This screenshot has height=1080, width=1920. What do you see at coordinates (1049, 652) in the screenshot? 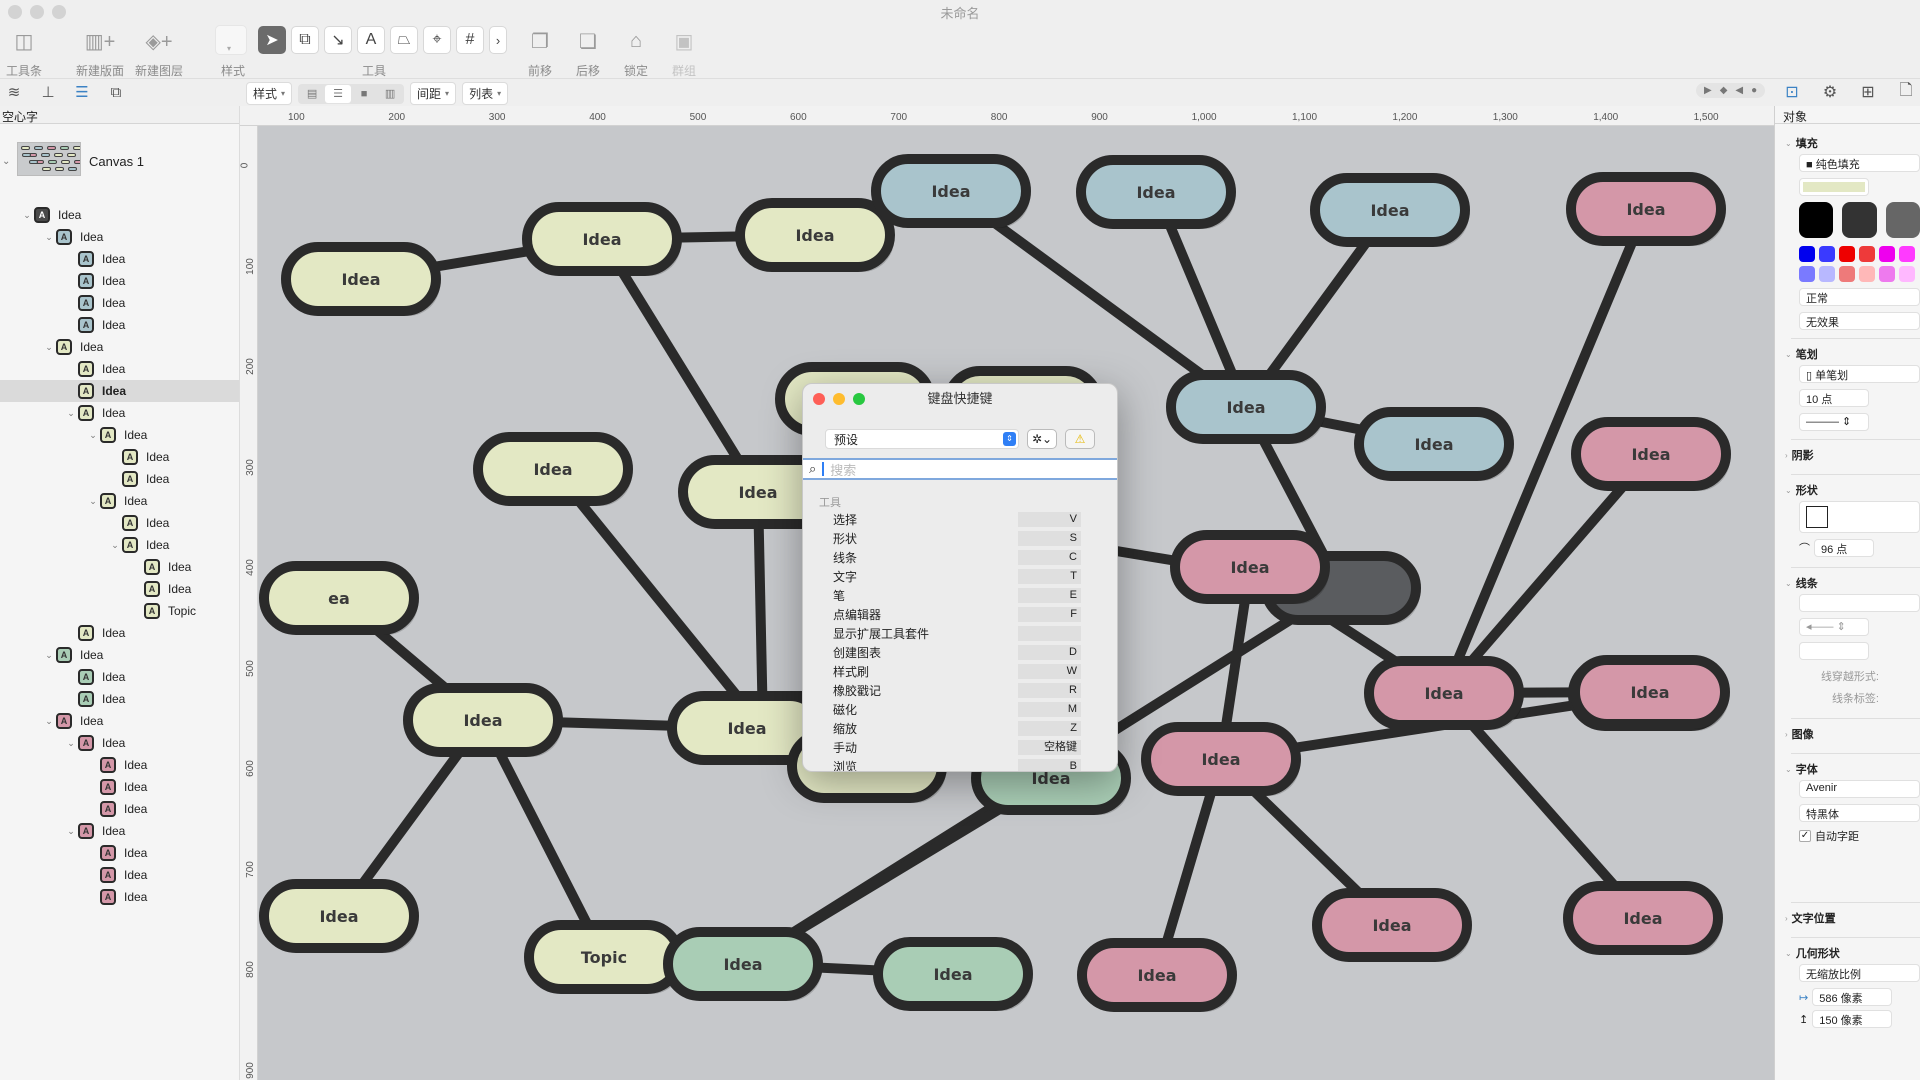
I see `shortcut-key-field: D` at bounding box center [1049, 652].